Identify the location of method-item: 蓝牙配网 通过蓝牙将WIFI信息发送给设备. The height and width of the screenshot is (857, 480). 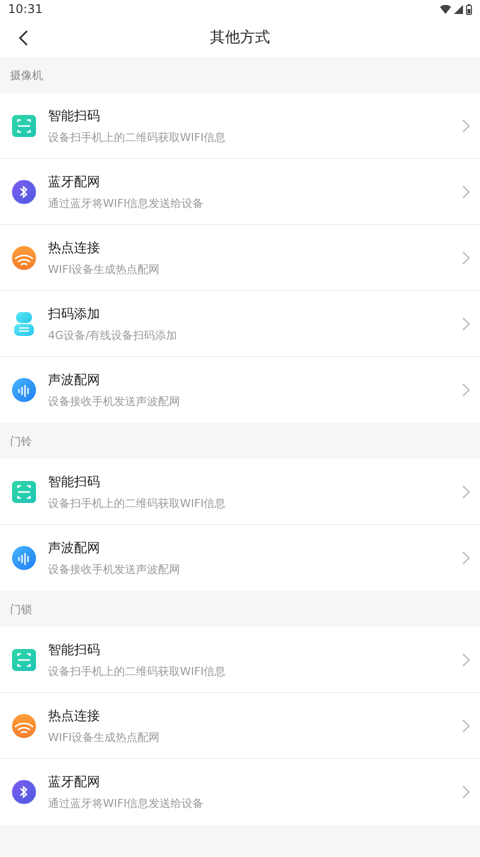
(240, 792).